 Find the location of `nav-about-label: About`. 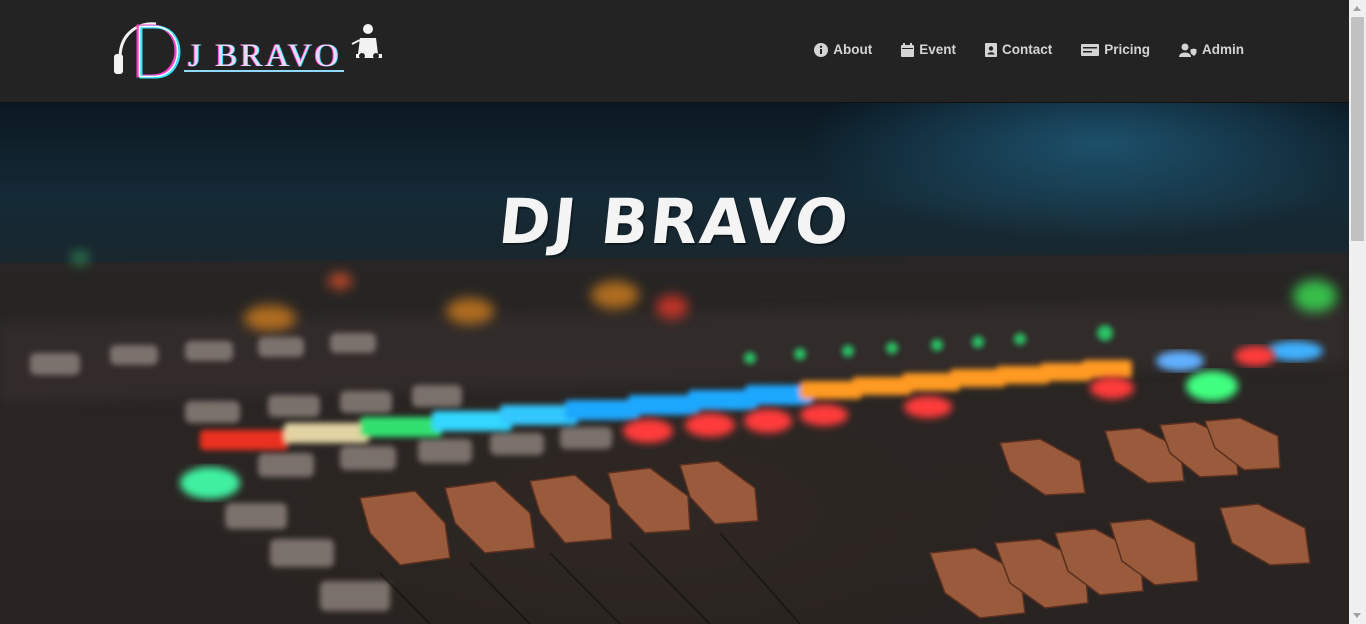

nav-about-label: About is located at coordinates (853, 49).